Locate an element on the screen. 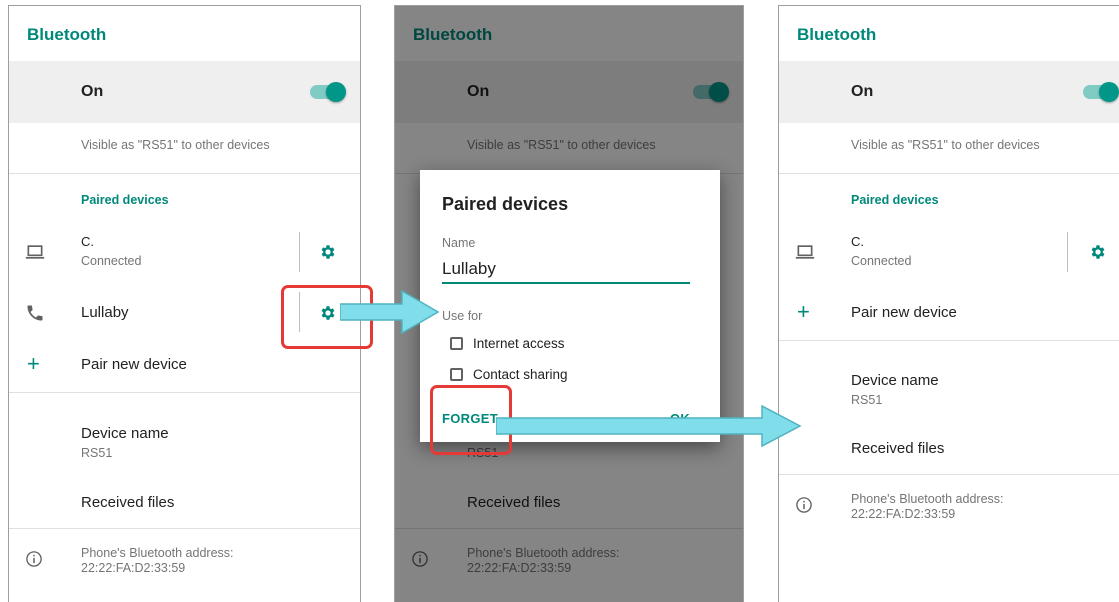 The image size is (1119, 602). contact-sharing-checkbox-row: Contact sharing is located at coordinates (509, 374).